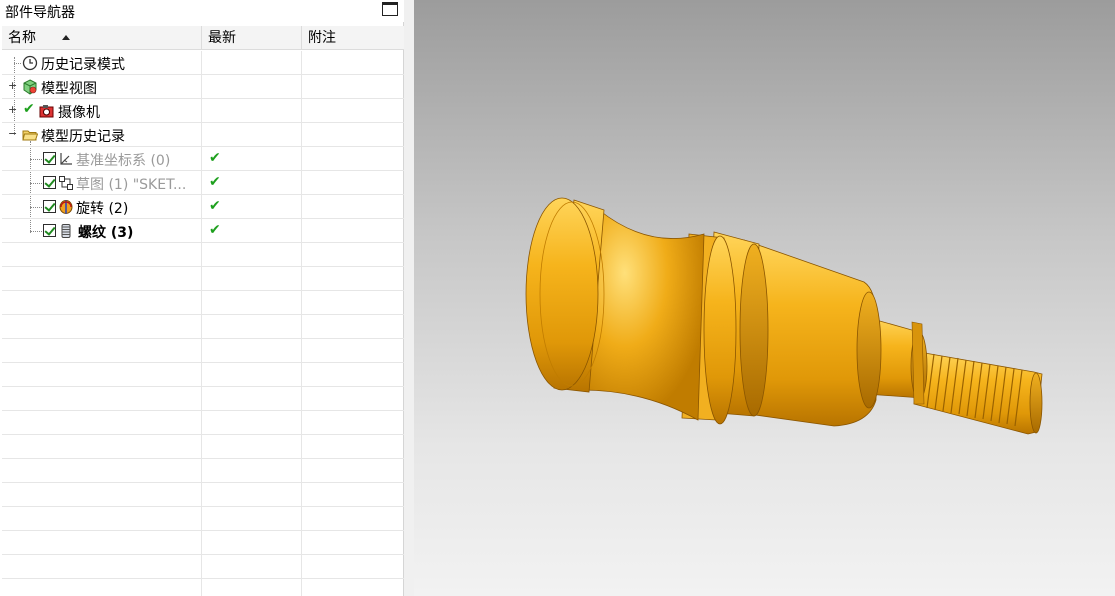 This screenshot has width=1115, height=596. Describe the element at coordinates (203, 87) in the screenshot. I see `tree-row-model-views: + 模型视图` at that location.